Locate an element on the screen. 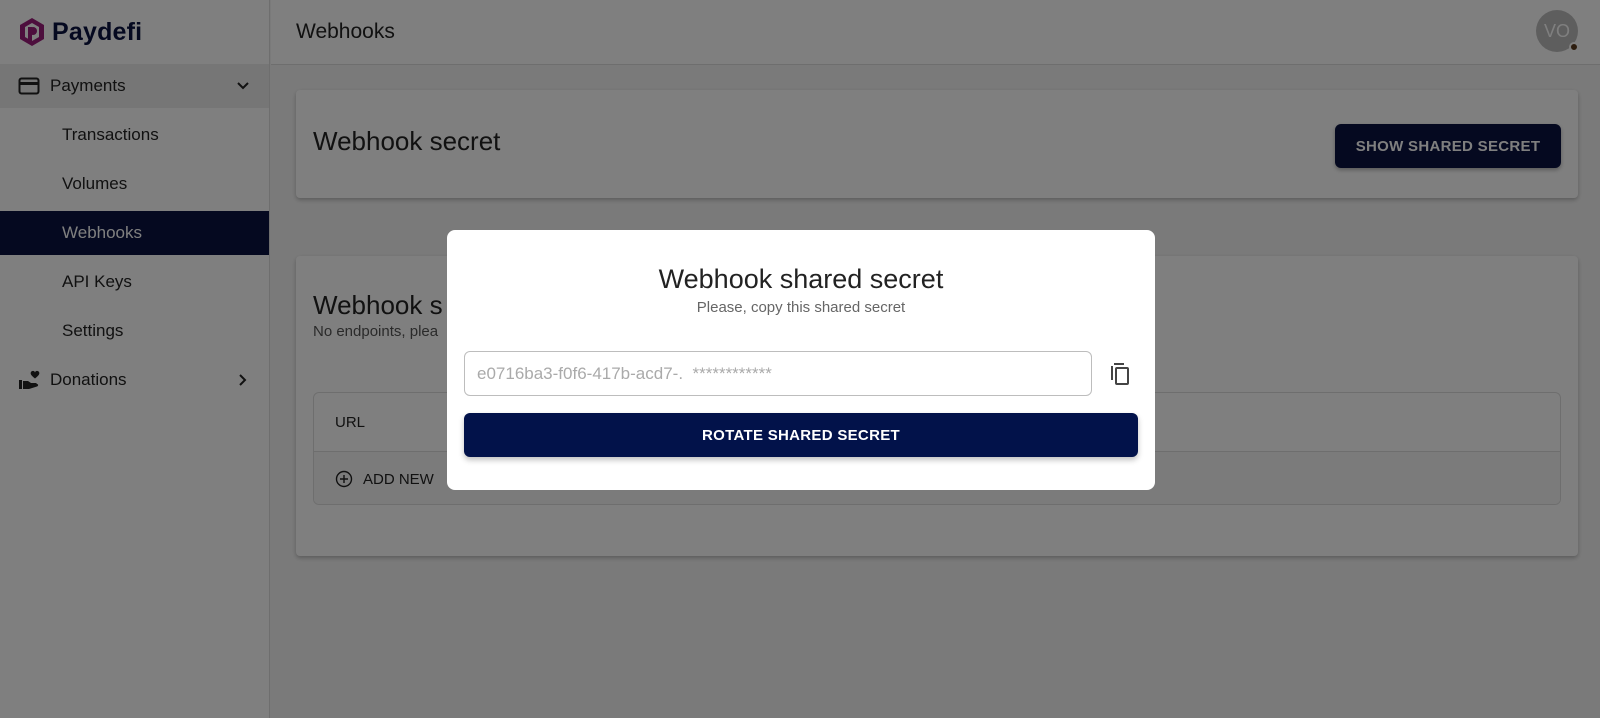  copy-button is located at coordinates (1120, 374).